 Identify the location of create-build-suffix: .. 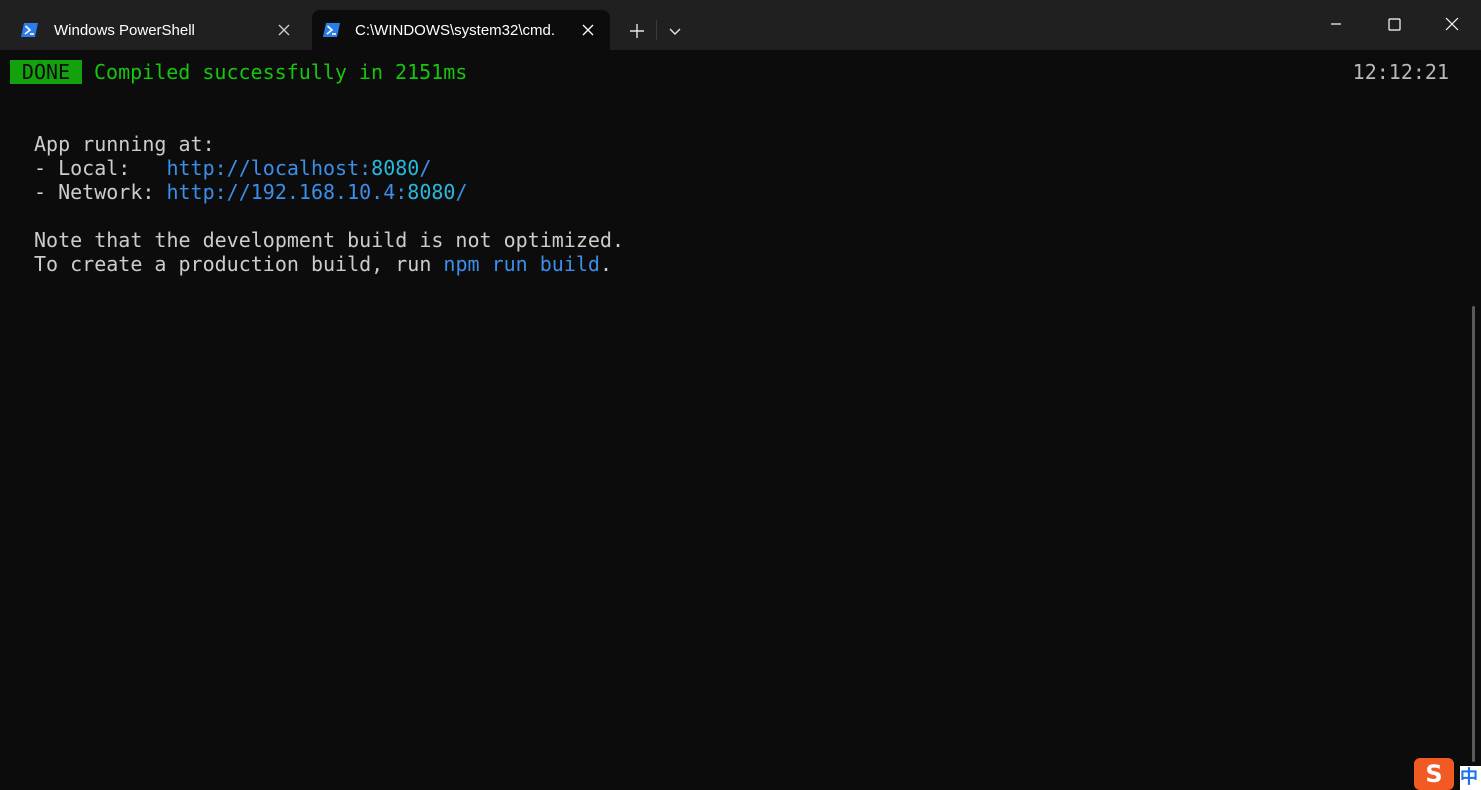
(605, 264).